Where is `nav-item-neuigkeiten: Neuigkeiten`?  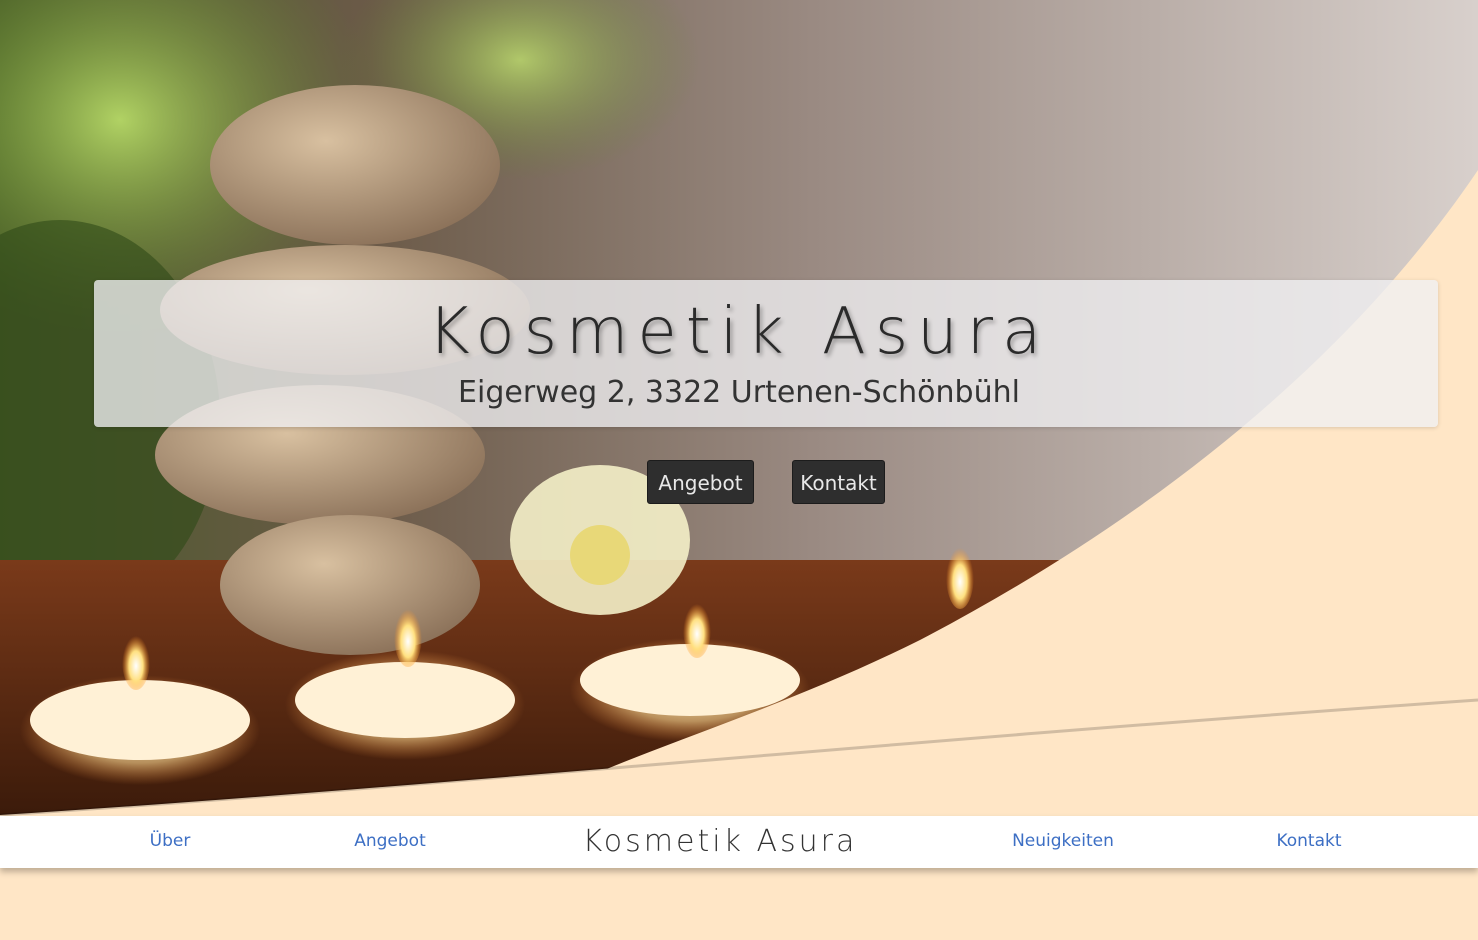 nav-item-neuigkeiten: Neuigkeiten is located at coordinates (1063, 842).